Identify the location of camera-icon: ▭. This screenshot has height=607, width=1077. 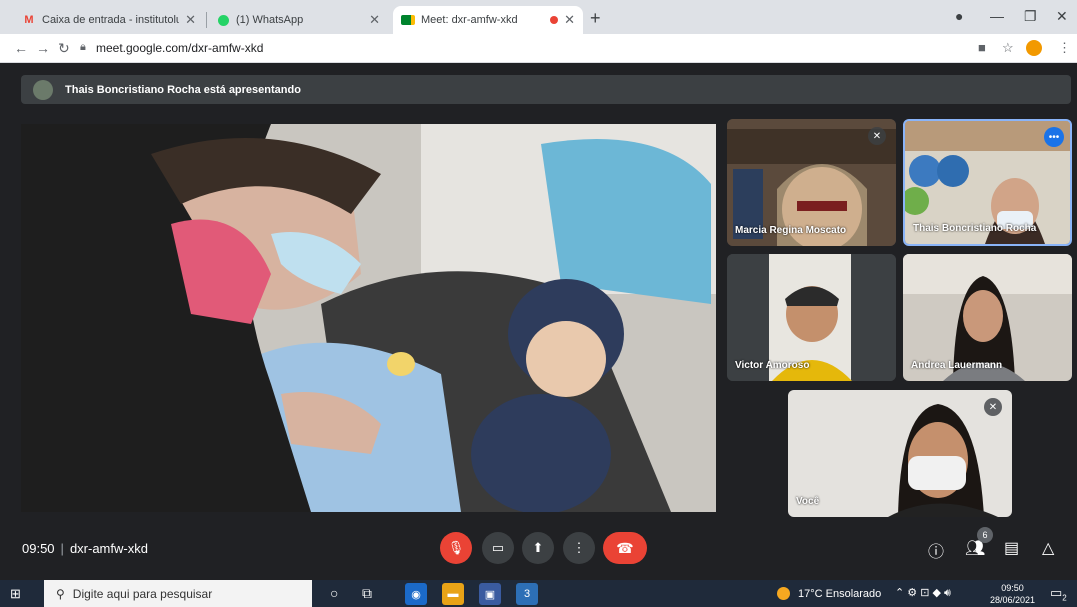
(498, 547).